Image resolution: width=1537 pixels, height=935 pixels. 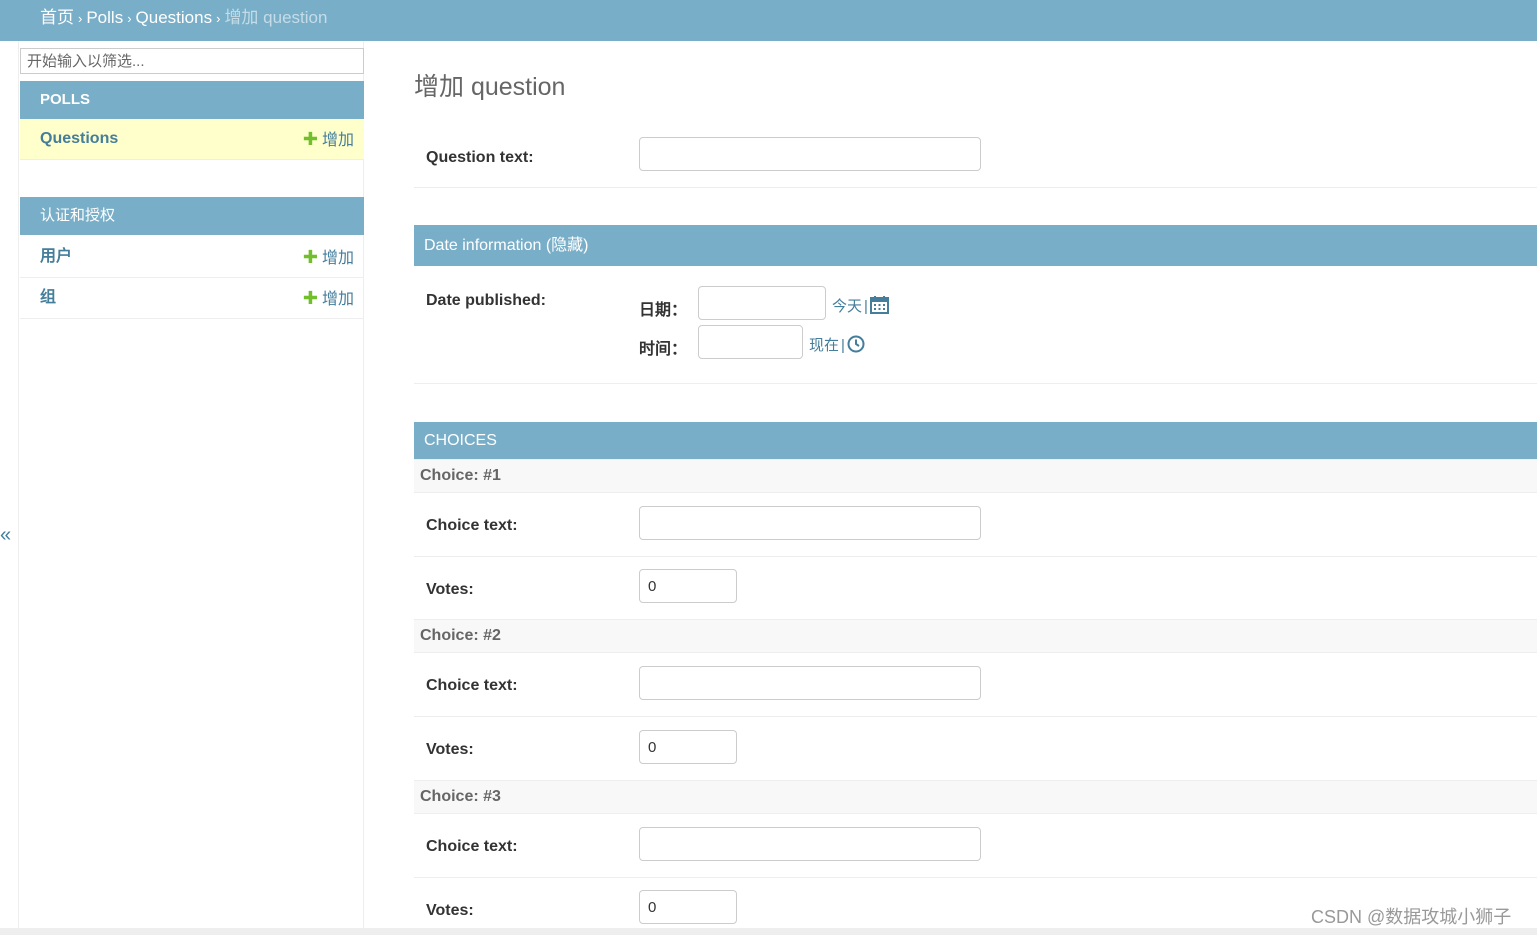 I want to click on time-label: 时间：, so click(x=663, y=349).